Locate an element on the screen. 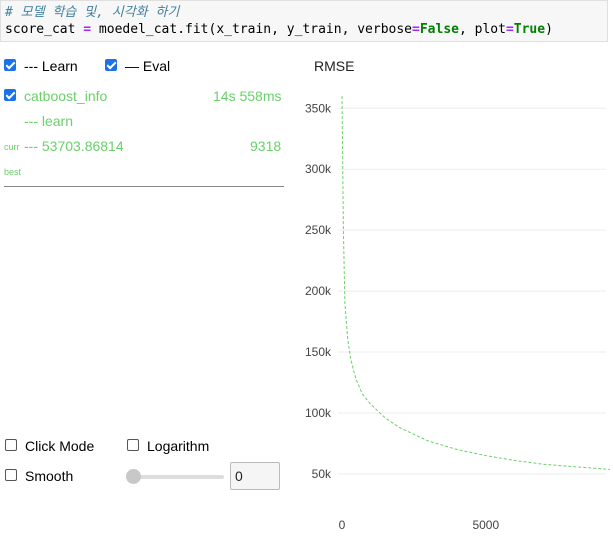 This screenshot has height=538, width=614. true-keyword: True is located at coordinates (529, 29).